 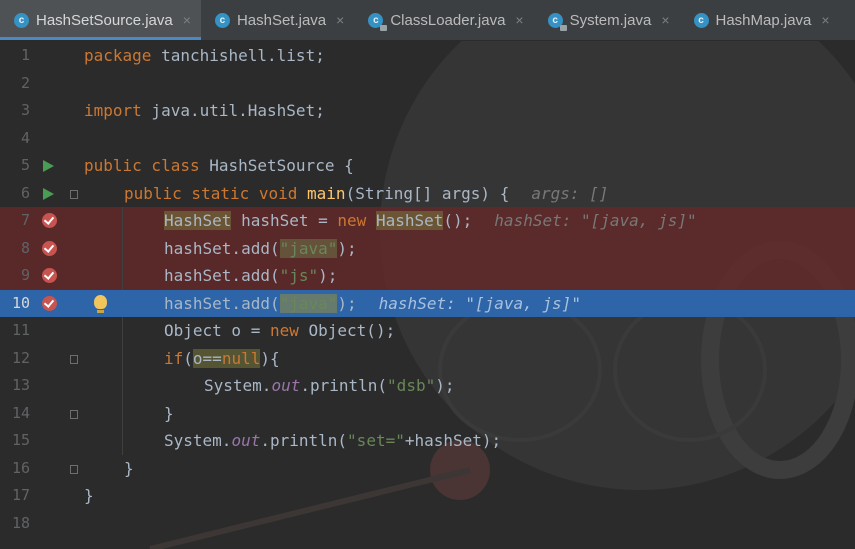 I want to click on code-text: Object o = new Object();, so click(x=279, y=331).